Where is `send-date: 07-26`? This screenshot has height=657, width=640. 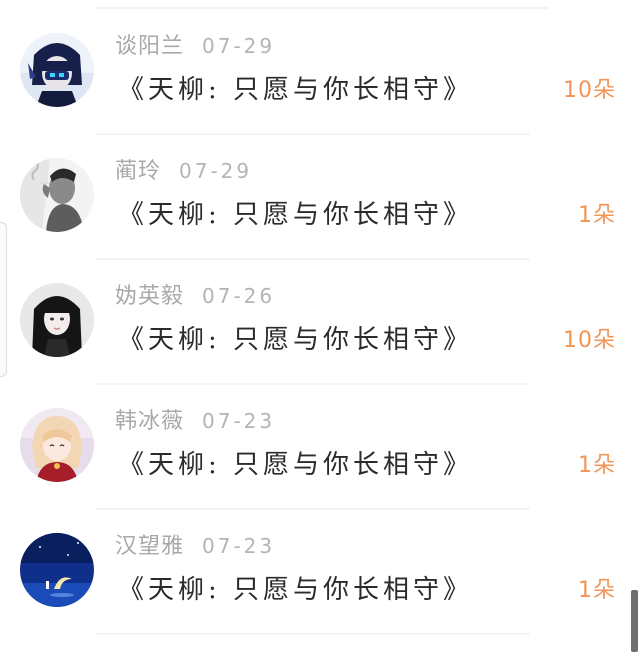 send-date: 07-26 is located at coordinates (239, 296).